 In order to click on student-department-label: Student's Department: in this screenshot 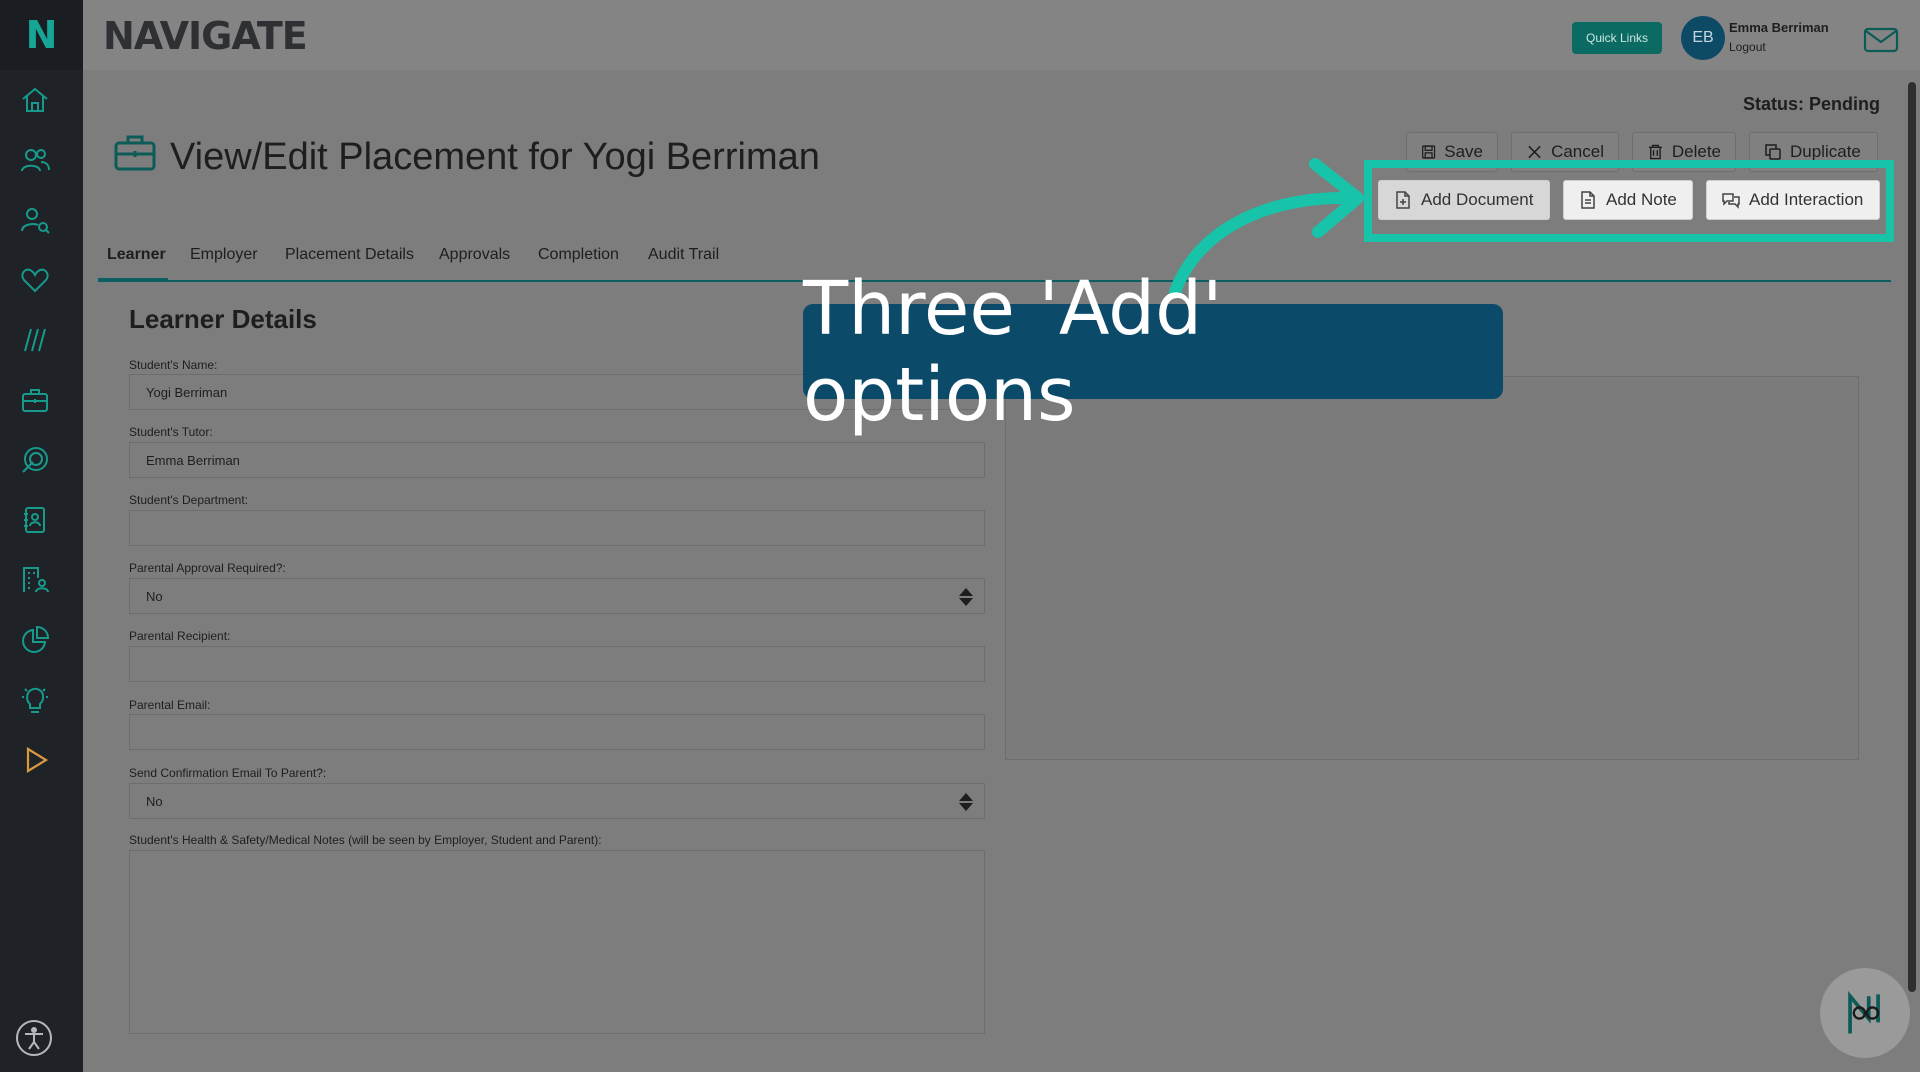, I will do `click(189, 500)`.